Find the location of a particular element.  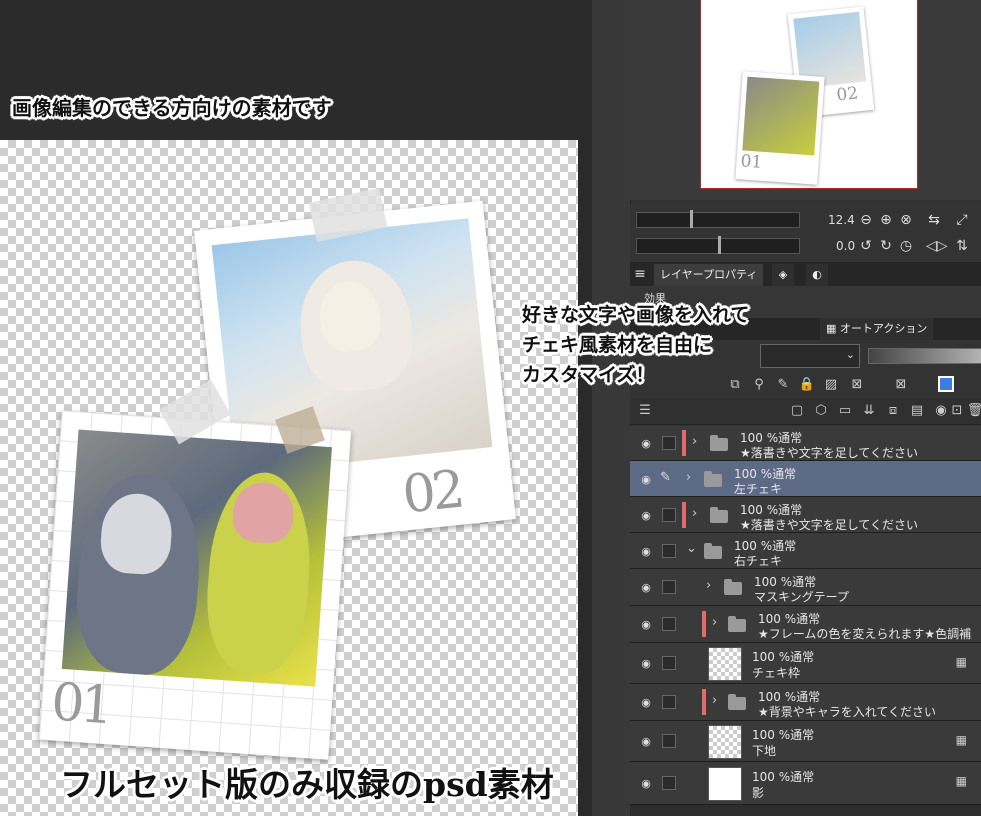

tab-auto-action-label: オートアクション is located at coordinates (883, 328).